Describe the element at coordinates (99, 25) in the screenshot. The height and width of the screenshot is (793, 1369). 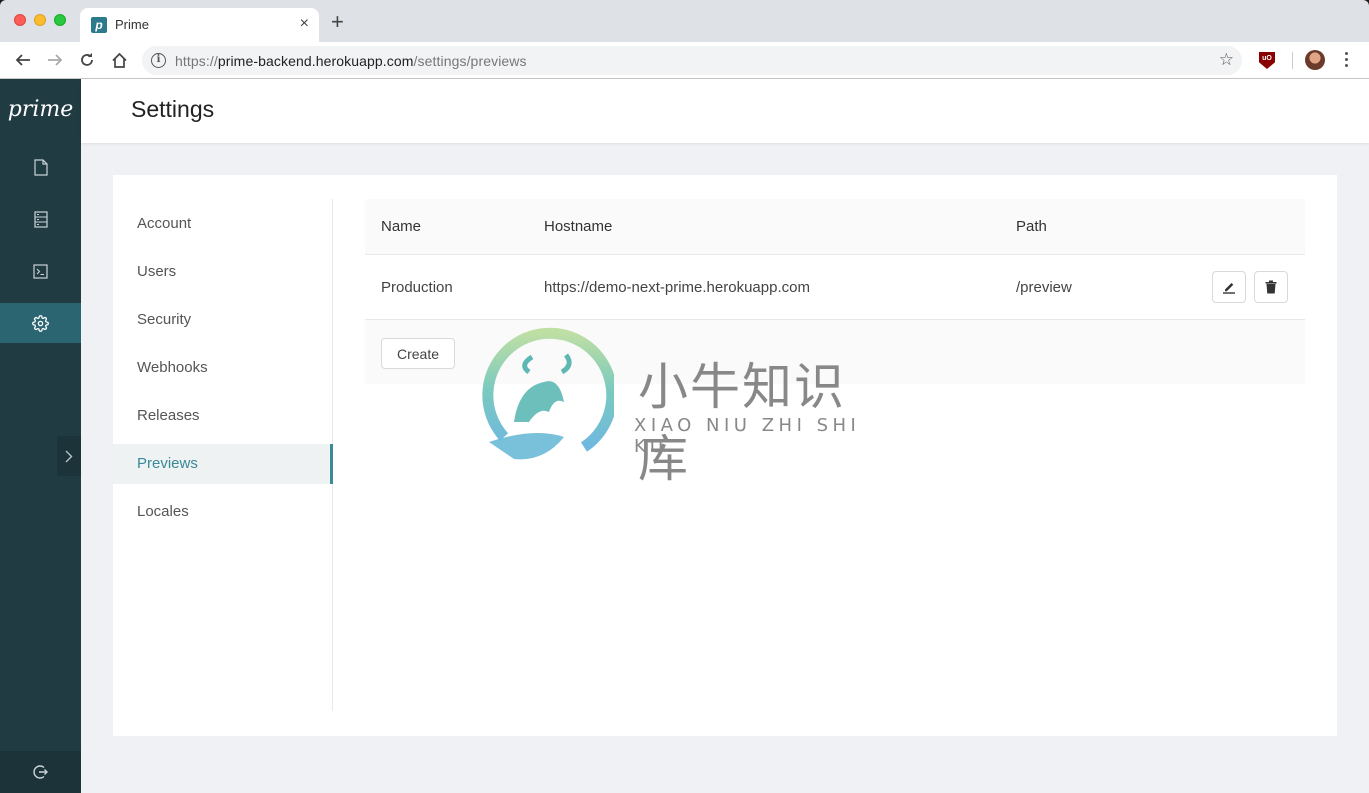
I see `favicon-icon: p` at that location.